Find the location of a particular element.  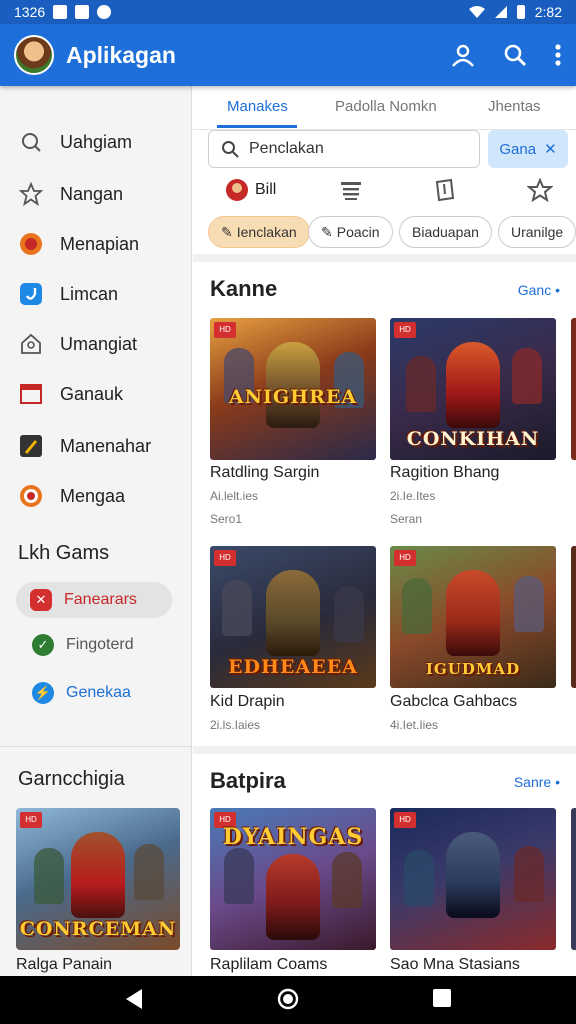

sidebar-card-title: Ralga Panain is located at coordinates (64, 965).